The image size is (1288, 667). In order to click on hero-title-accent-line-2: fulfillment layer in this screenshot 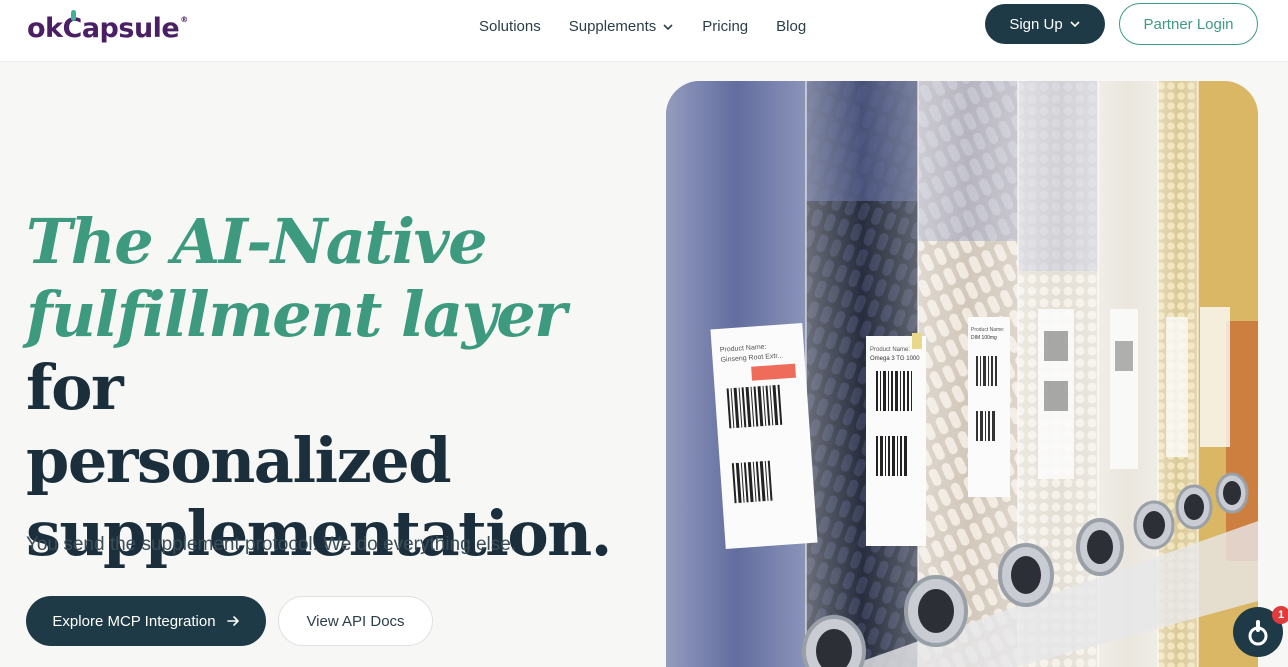, I will do `click(296, 314)`.